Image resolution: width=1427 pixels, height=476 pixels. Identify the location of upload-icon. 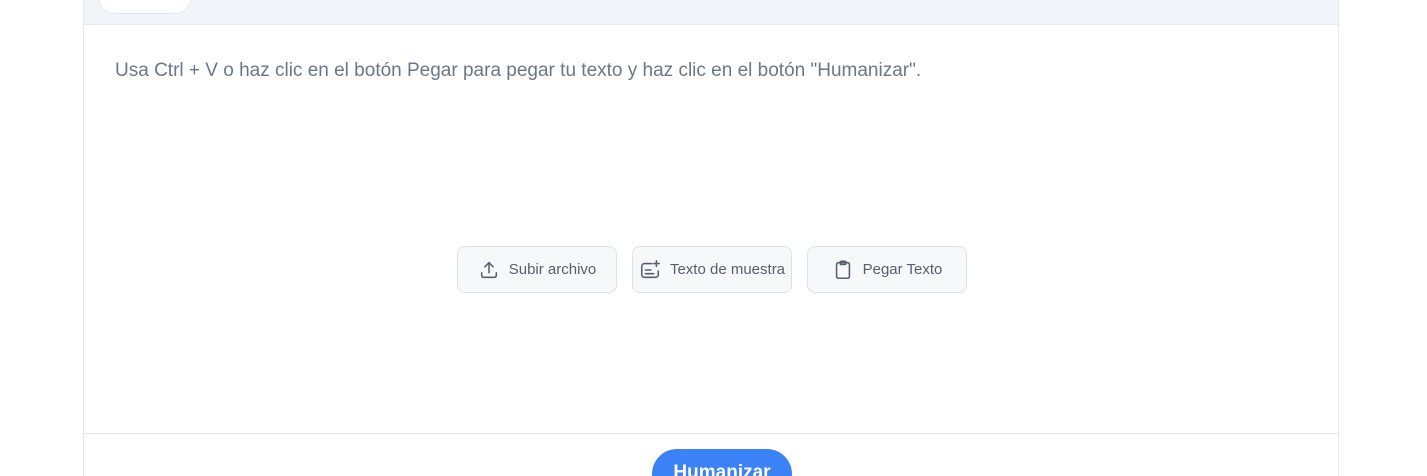
(488, 269).